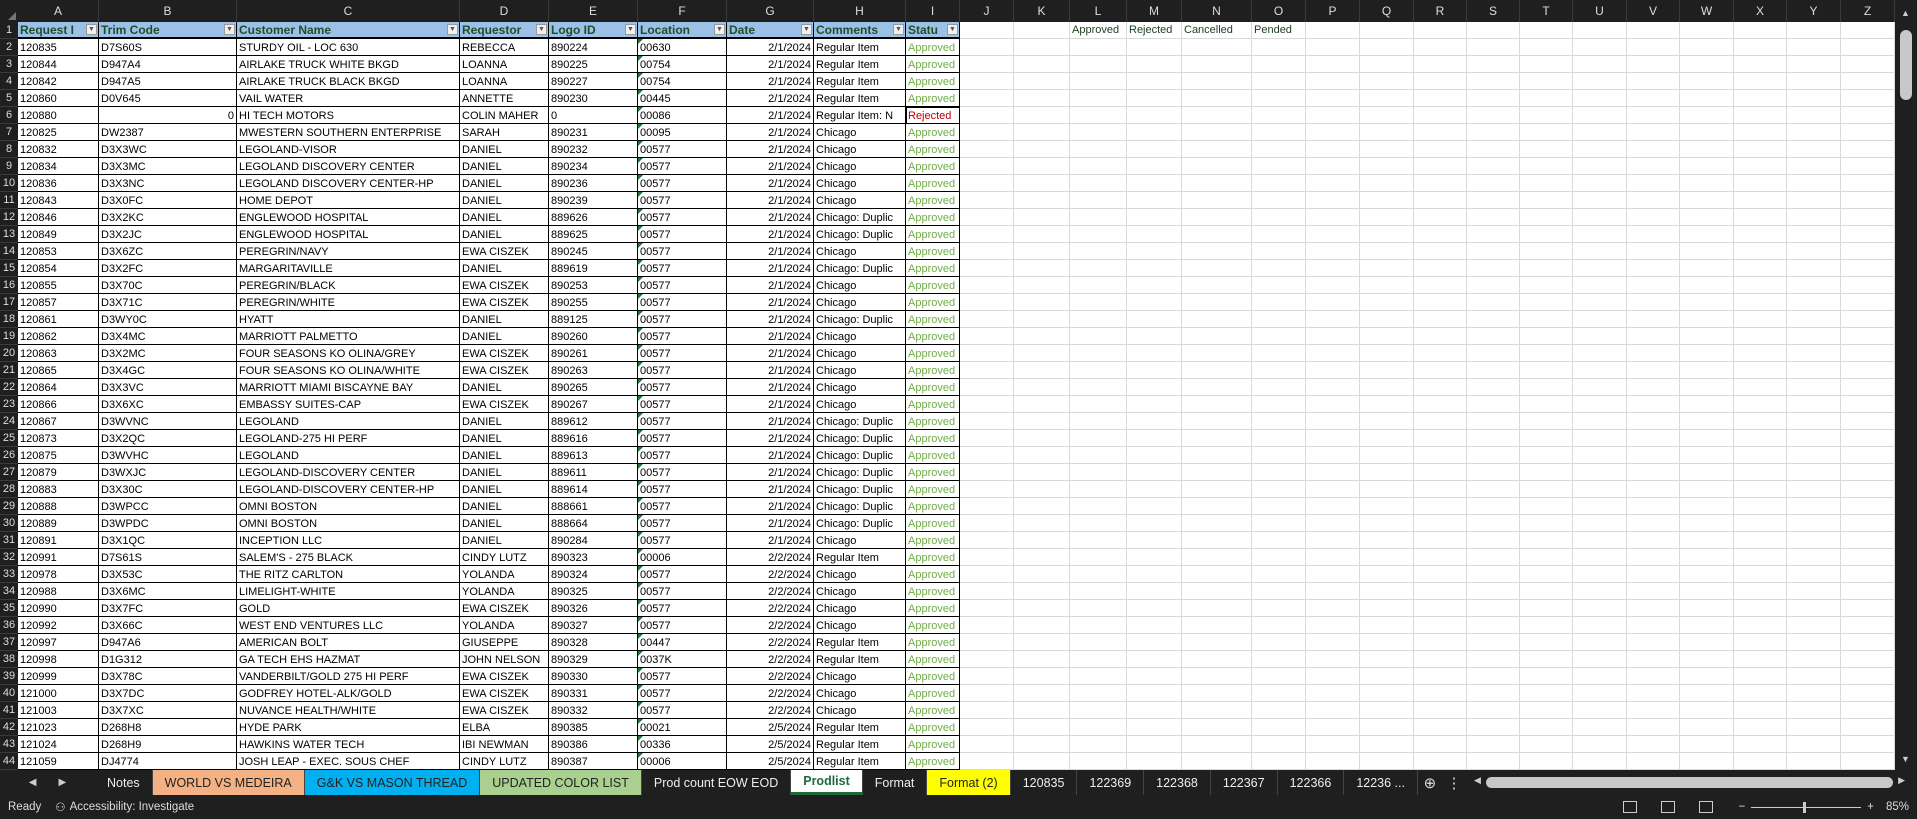 The image size is (1917, 819). What do you see at coordinates (58, 302) in the screenshot?
I see `request-id-cell: 120857` at bounding box center [58, 302].